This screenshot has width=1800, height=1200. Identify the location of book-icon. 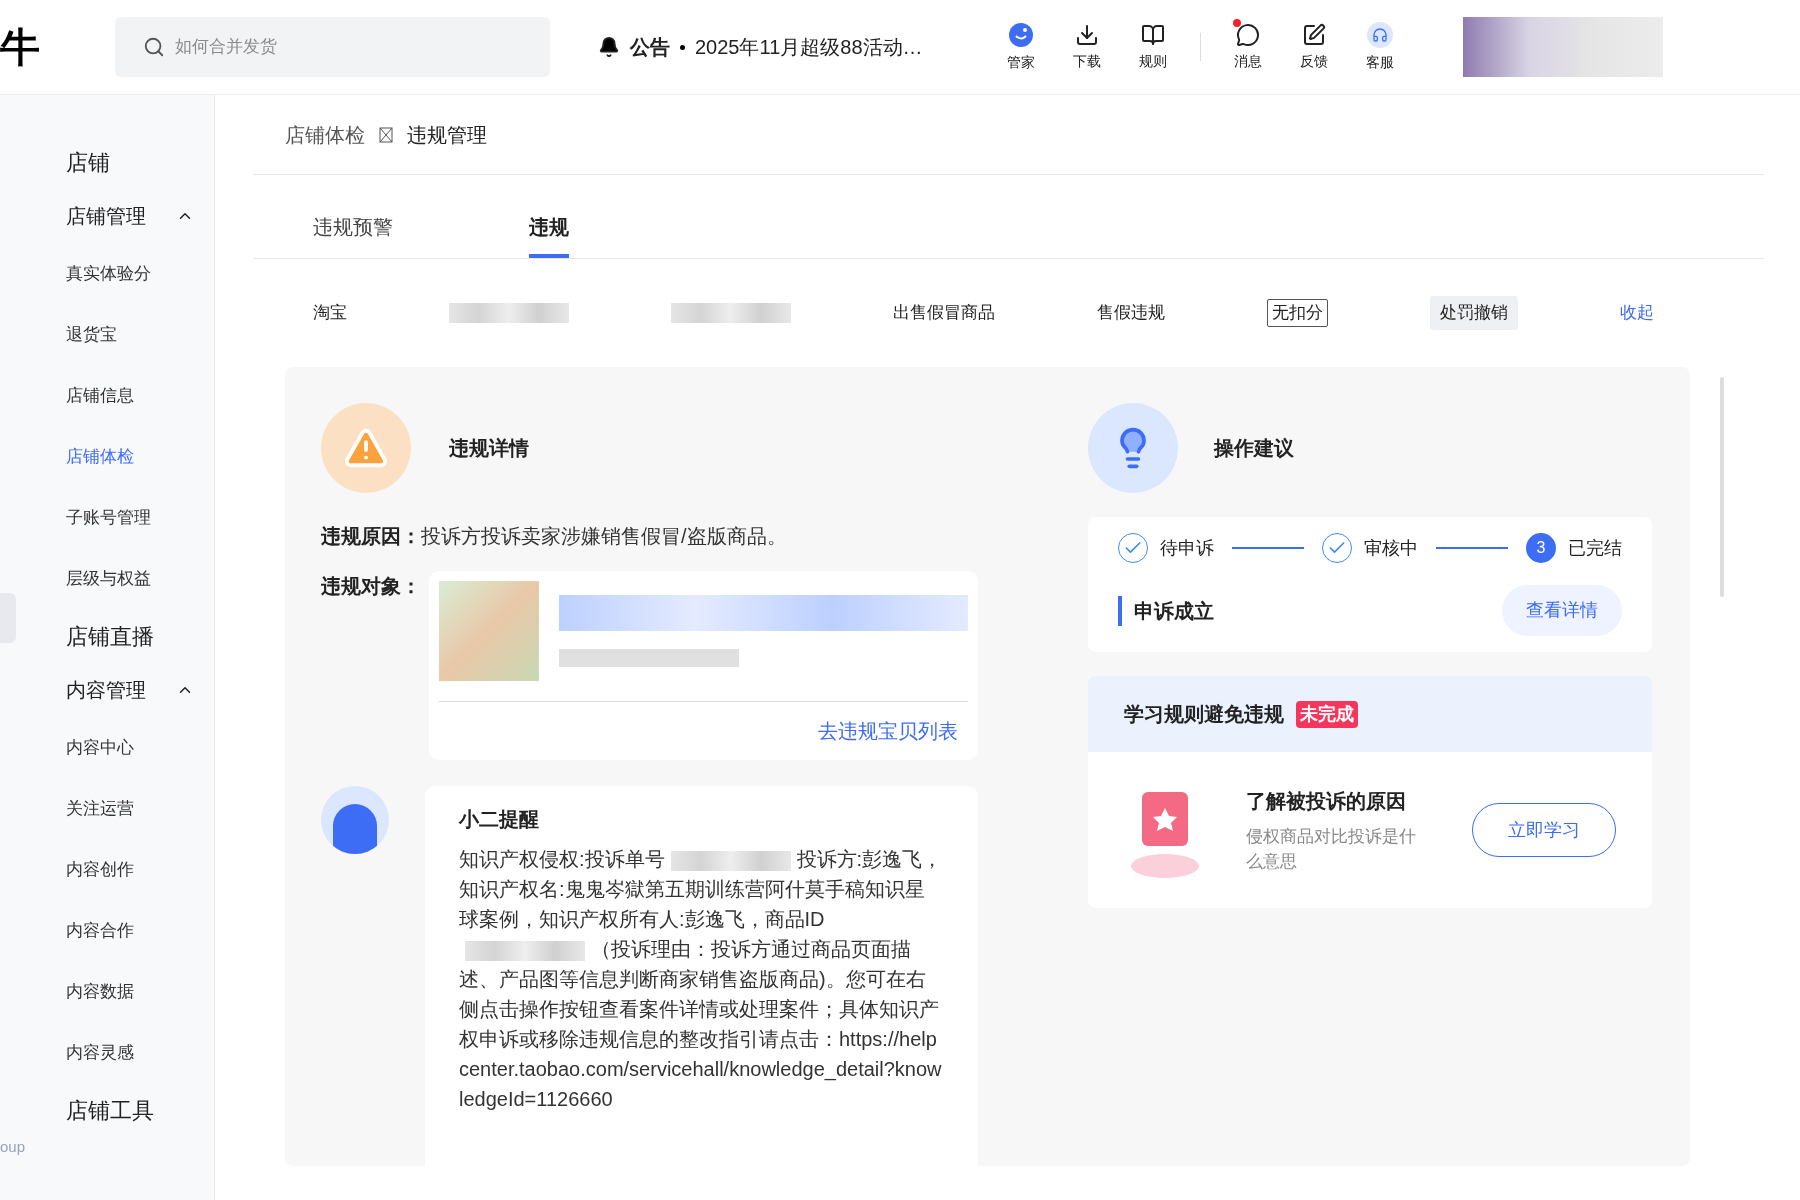
(1153, 34).